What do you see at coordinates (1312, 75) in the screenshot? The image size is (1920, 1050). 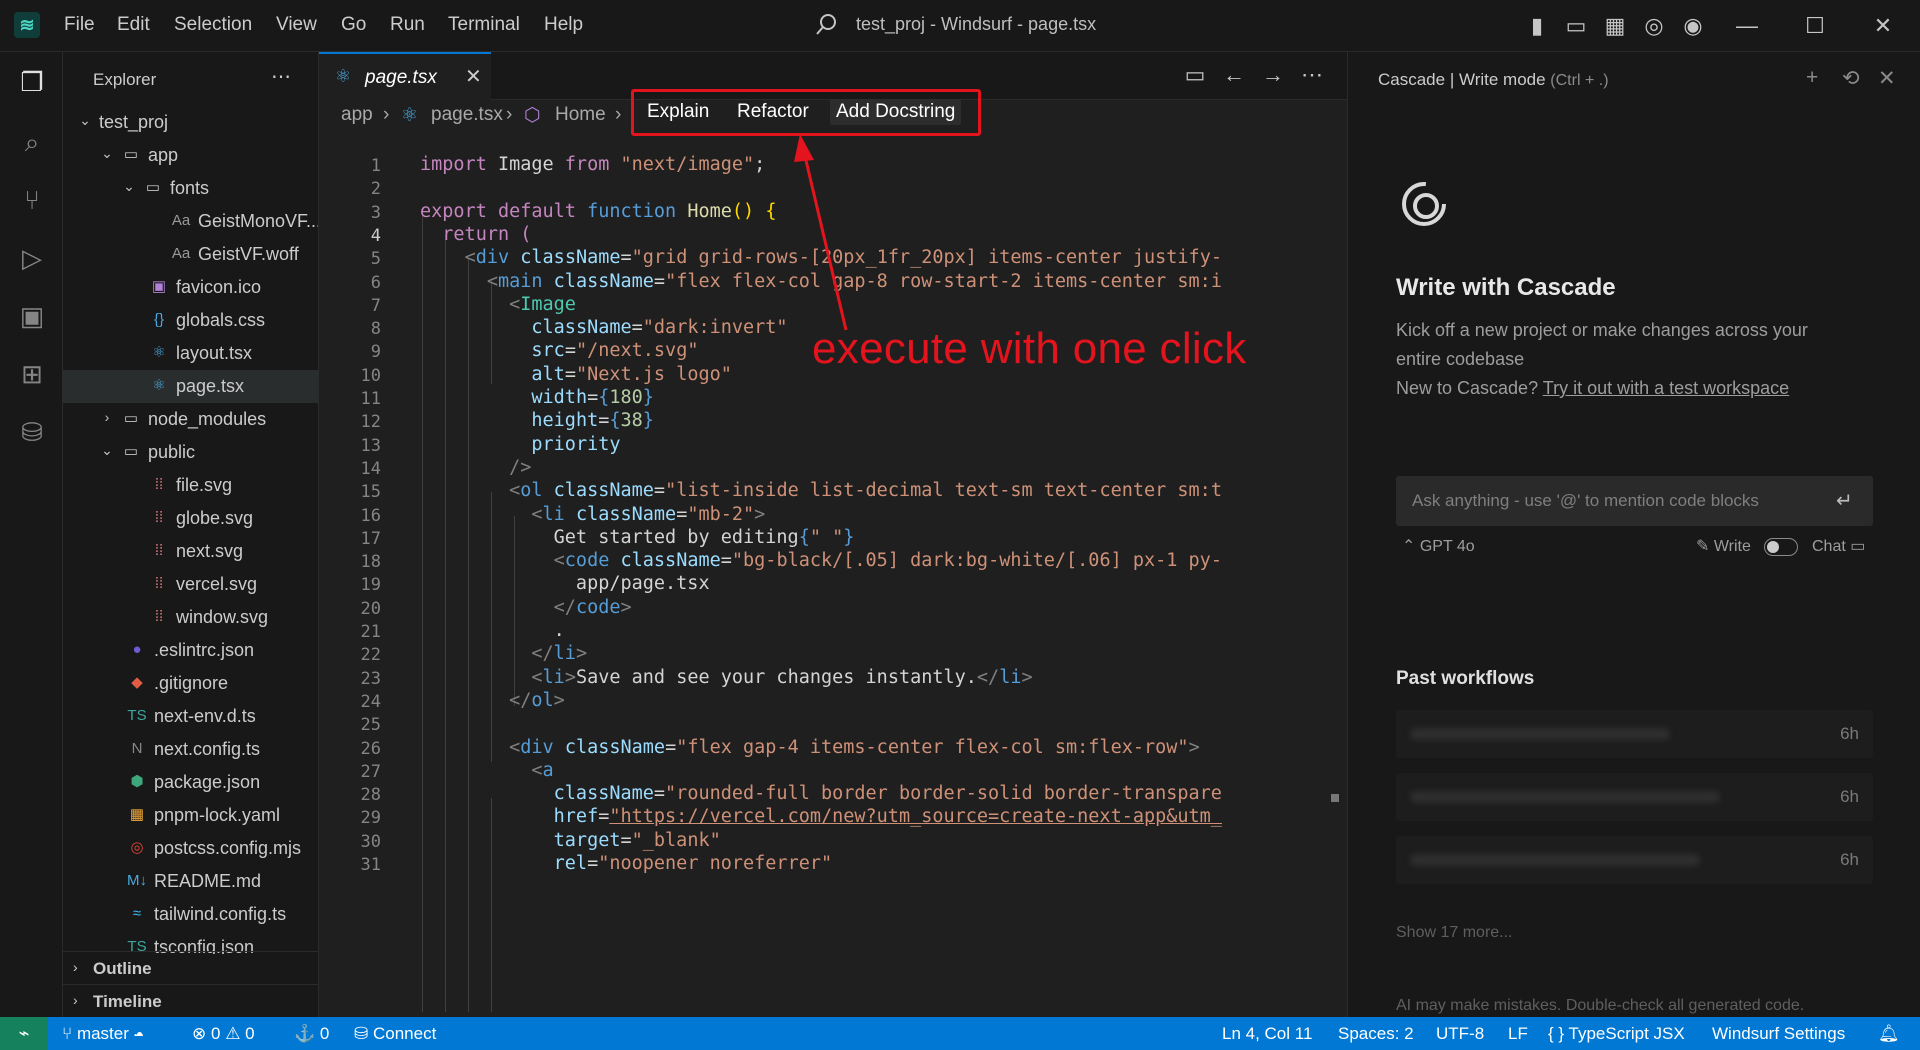 I see `editor-more-icon: ⋯` at bounding box center [1312, 75].